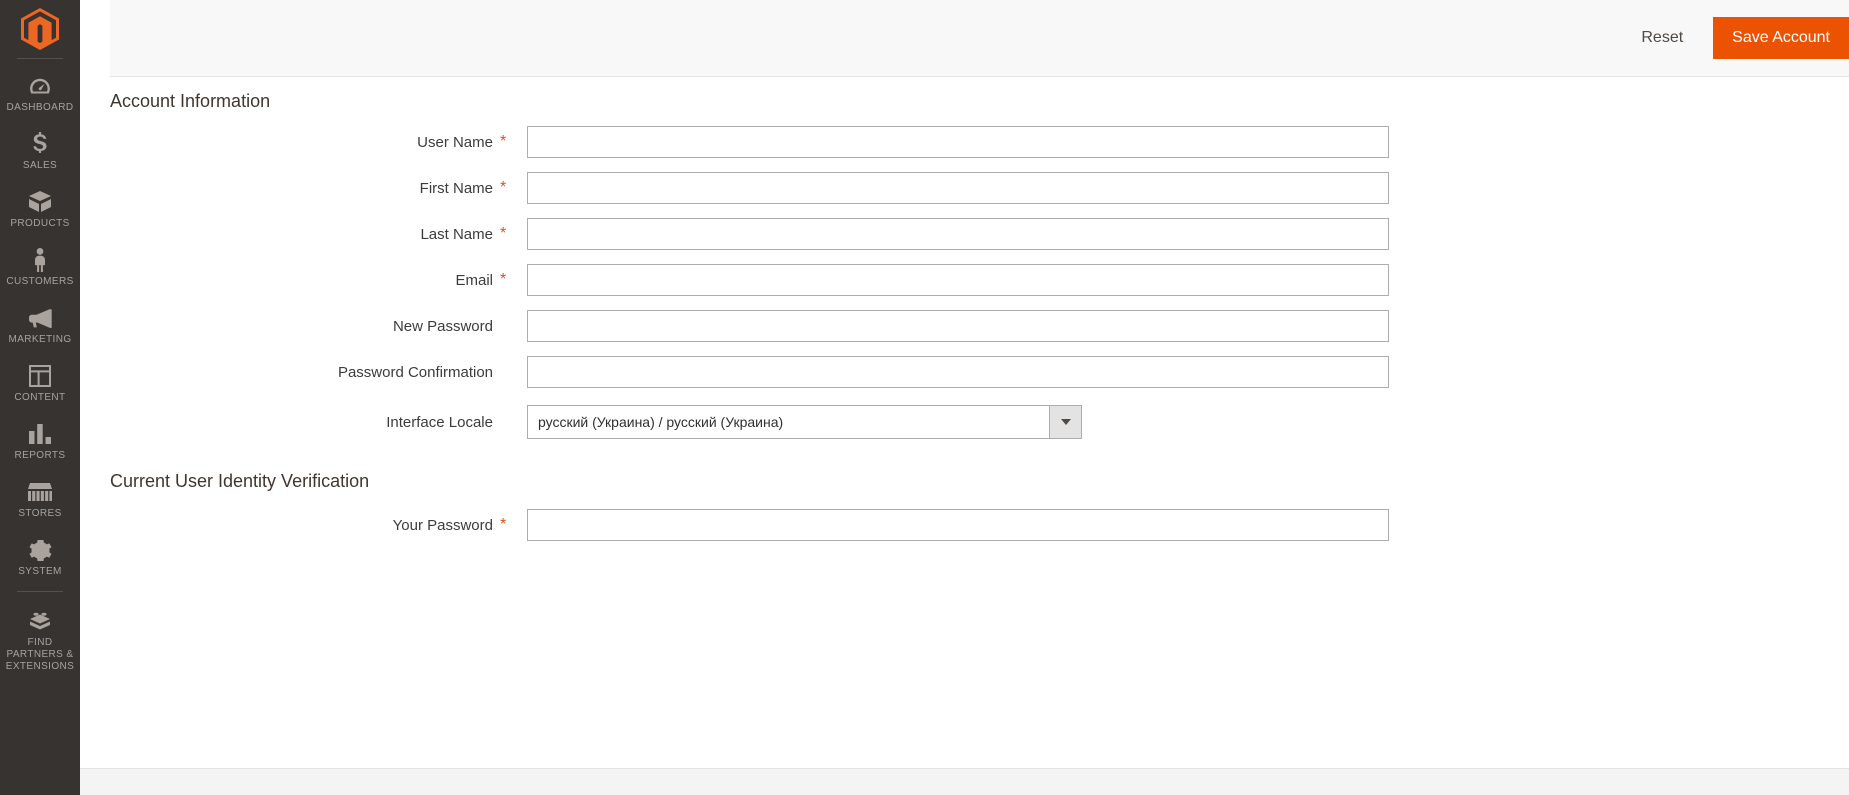 The image size is (1849, 795). Describe the element at coordinates (40, 339) in the screenshot. I see `sidebar-item-label: MARKETING` at that location.